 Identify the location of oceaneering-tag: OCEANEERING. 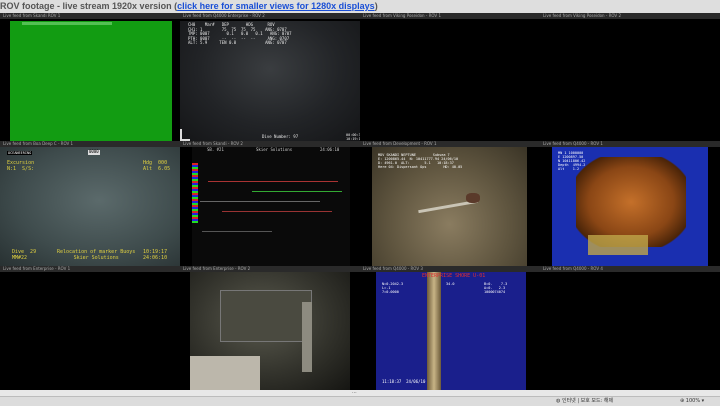
(20, 153).